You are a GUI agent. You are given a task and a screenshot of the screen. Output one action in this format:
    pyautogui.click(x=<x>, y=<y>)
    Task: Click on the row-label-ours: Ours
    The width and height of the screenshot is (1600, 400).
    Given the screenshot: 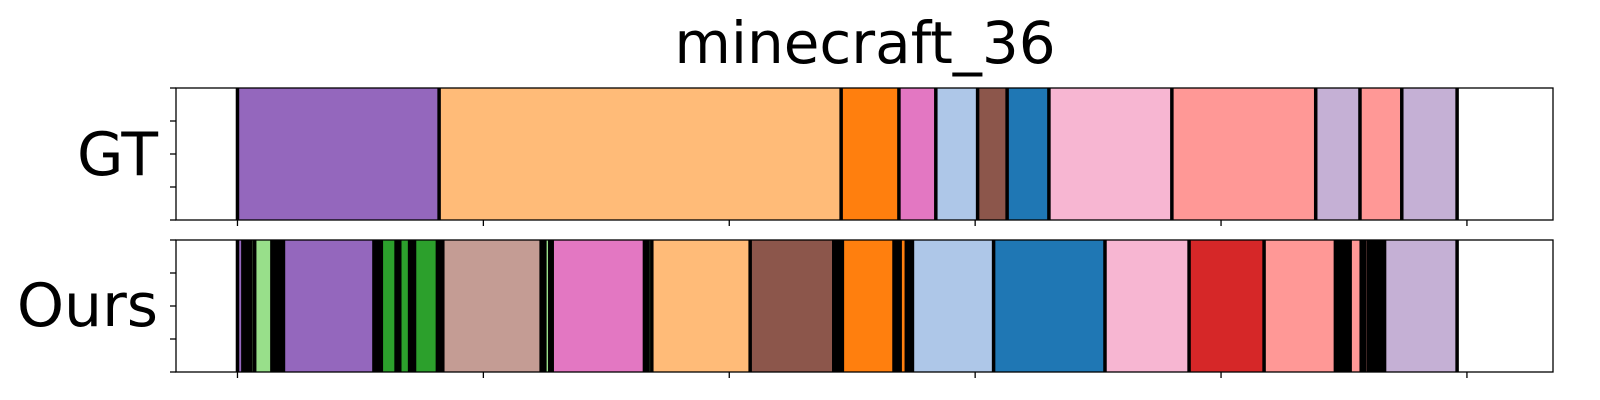 What is the action you would take?
    pyautogui.click(x=87, y=306)
    